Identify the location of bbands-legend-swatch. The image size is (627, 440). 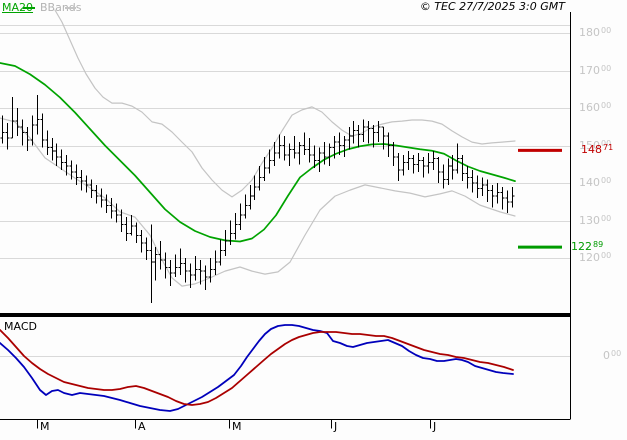
(70, 8).